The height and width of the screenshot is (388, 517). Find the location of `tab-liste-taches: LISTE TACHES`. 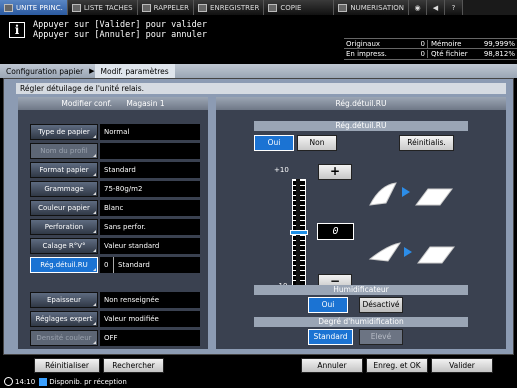

tab-liste-taches: LISTE TACHES is located at coordinates (102, 7).